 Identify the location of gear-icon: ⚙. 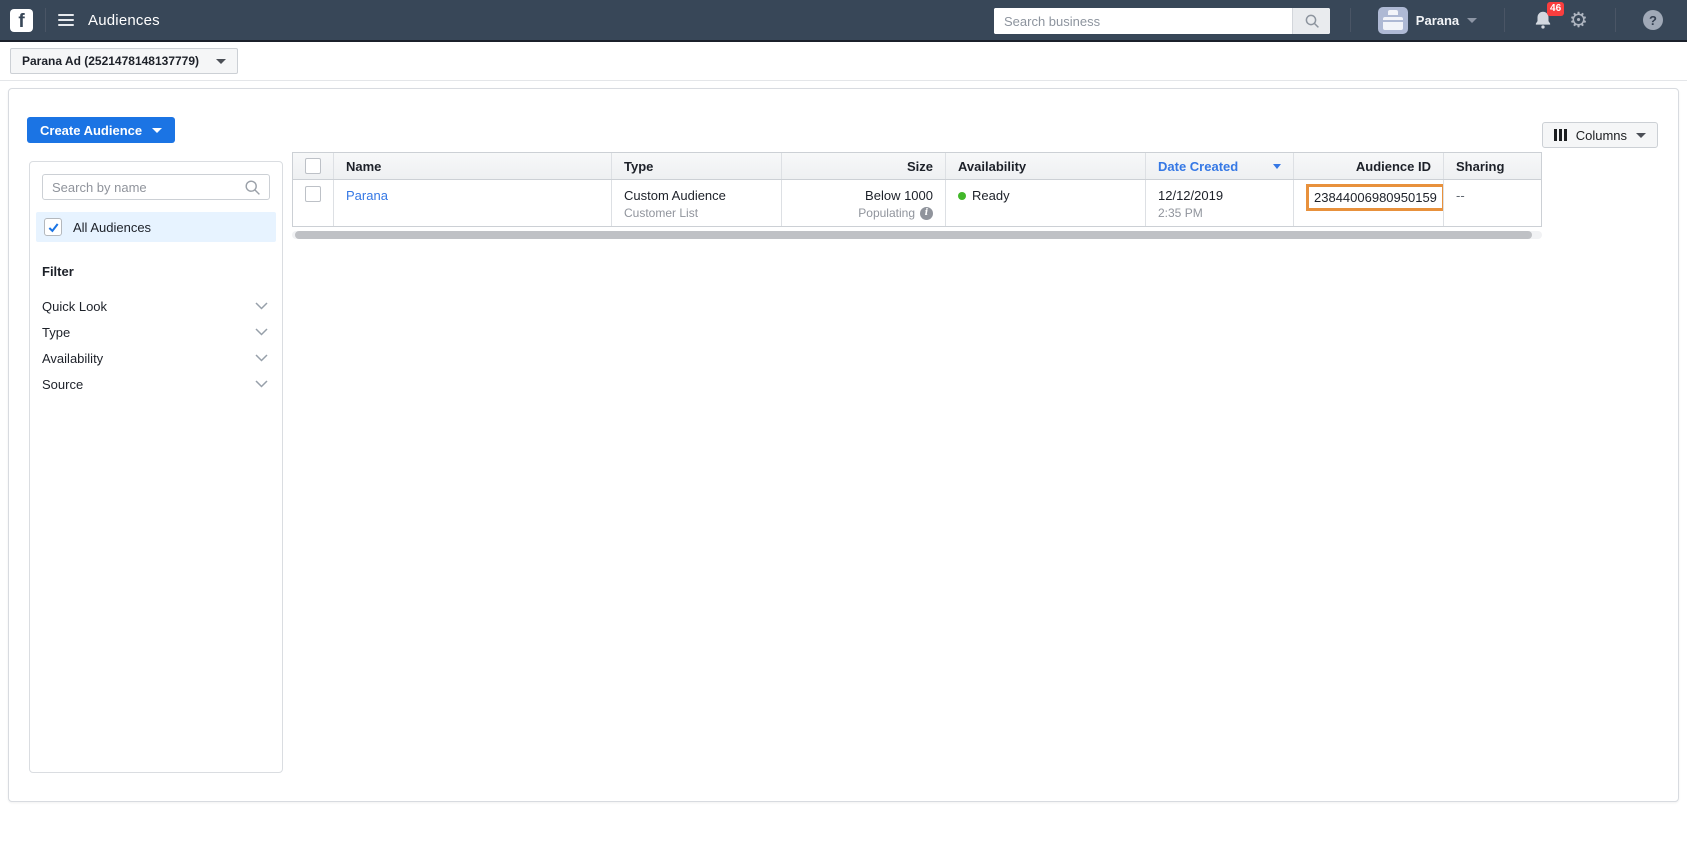
(1578, 20).